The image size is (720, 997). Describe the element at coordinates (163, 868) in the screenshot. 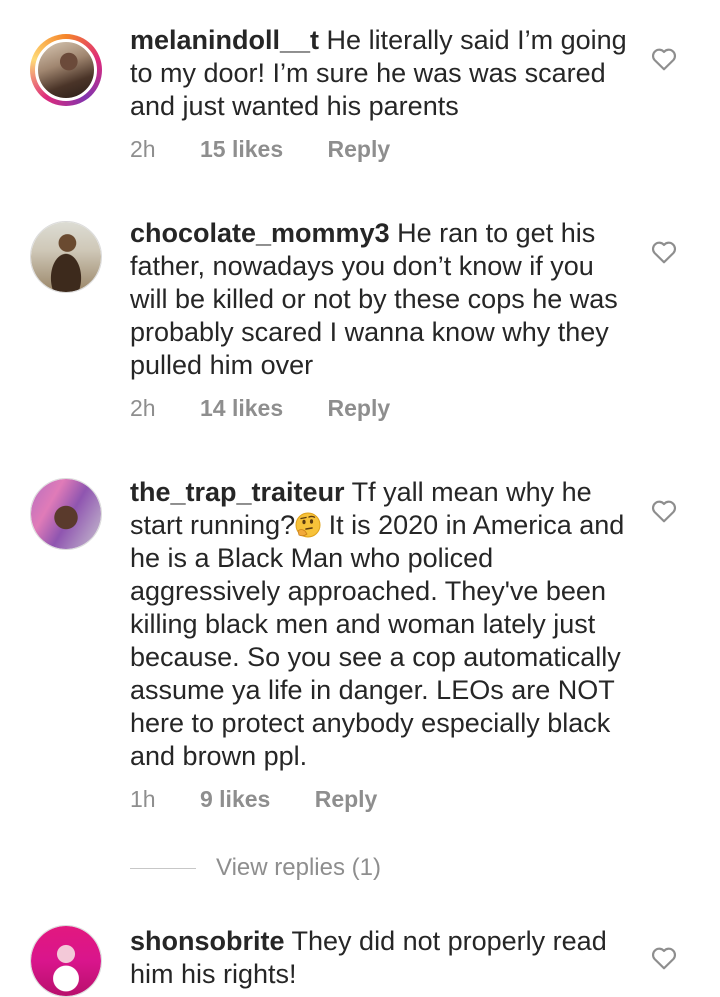

I see `divider` at that location.